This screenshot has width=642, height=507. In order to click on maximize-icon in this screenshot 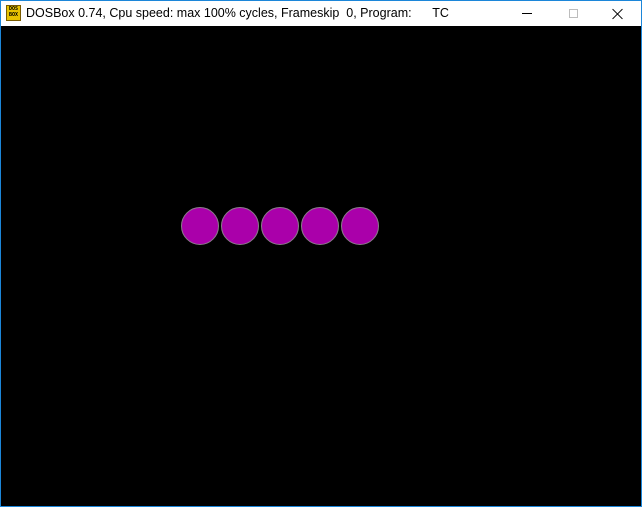, I will do `click(573, 13)`.